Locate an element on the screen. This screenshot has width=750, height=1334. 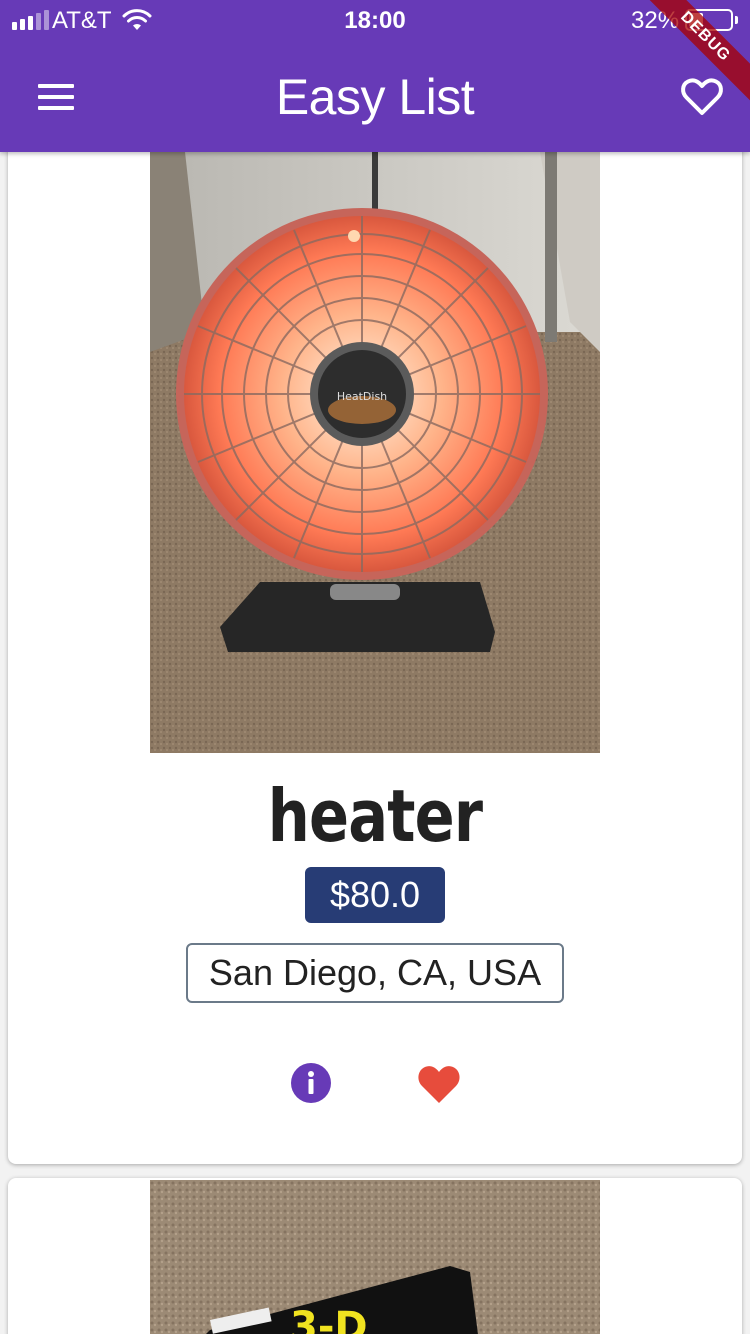
price-badge: $80.0 is located at coordinates (375, 895).